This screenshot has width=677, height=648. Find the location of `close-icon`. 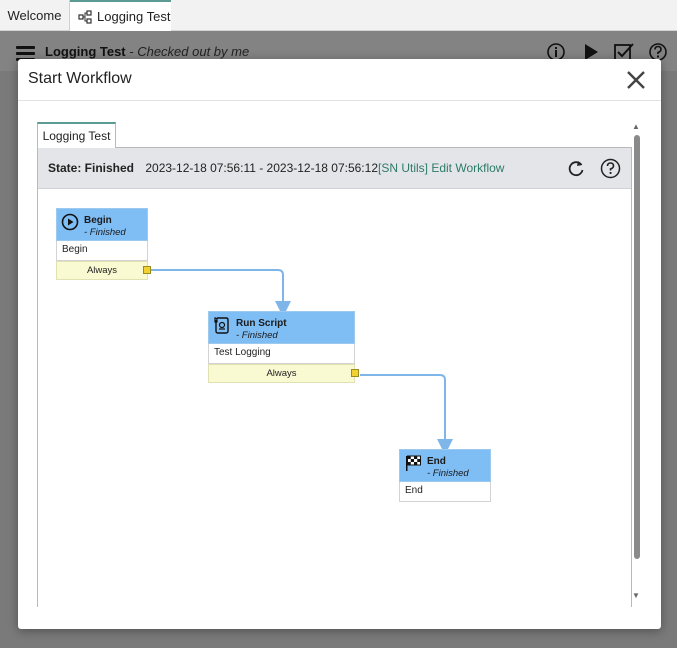

close-icon is located at coordinates (636, 80).